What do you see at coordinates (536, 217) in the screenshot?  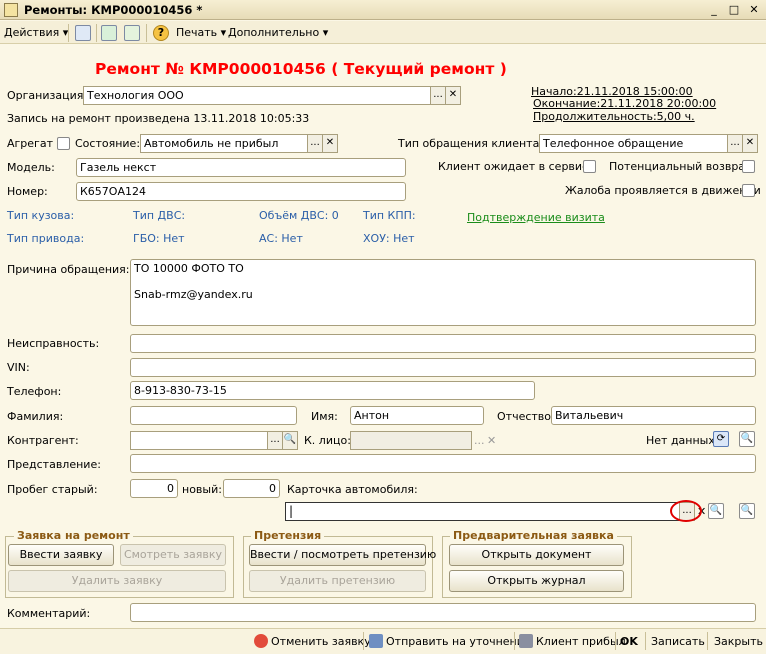 I see `visit-confirmation-link: Подтверждение визита` at bounding box center [536, 217].